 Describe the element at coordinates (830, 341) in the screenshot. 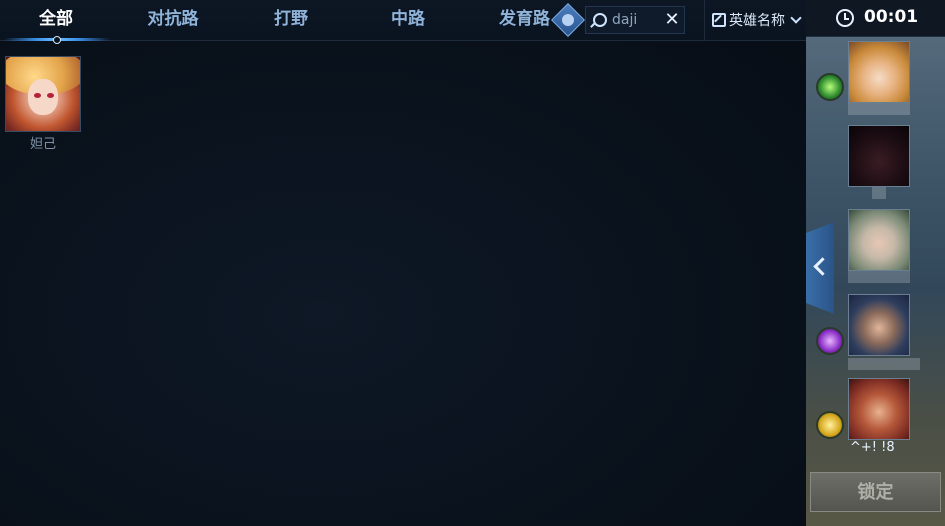

I see `spell-purple-icon` at that location.